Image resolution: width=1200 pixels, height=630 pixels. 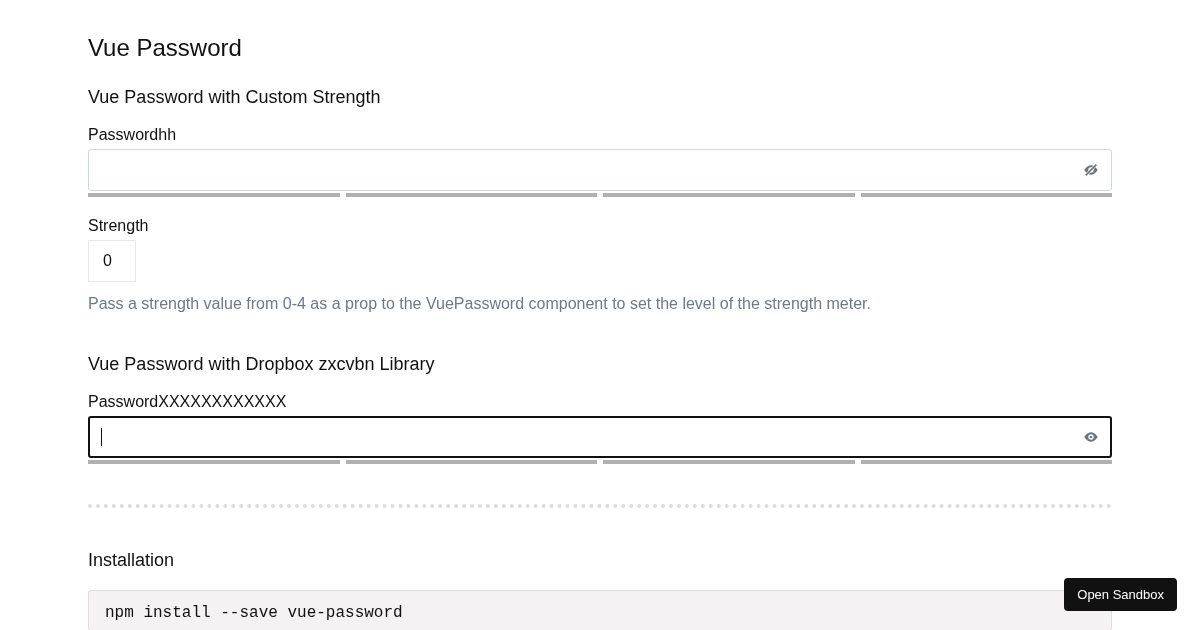 I want to click on section-heading: Installation, so click(x=132, y=561).